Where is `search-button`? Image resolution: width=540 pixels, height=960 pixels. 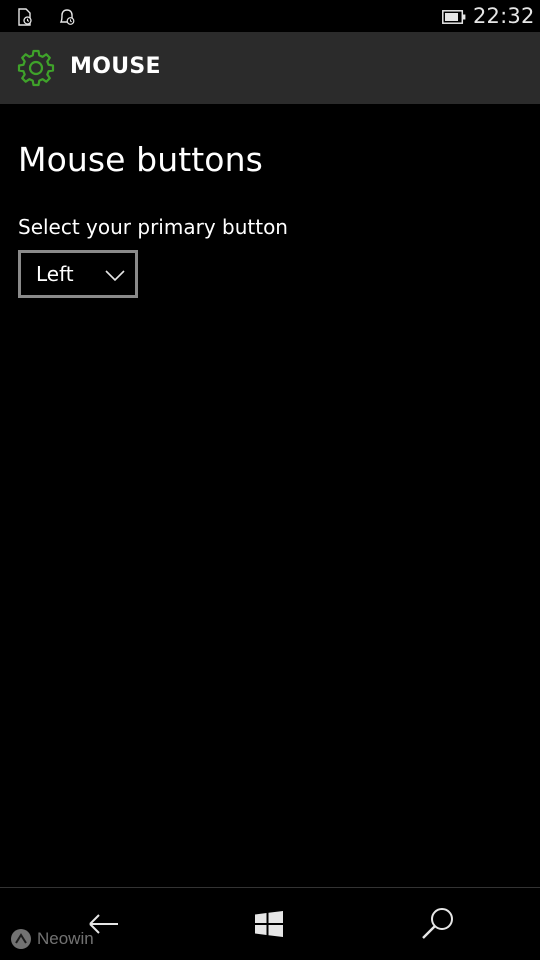
search-button is located at coordinates (438, 924).